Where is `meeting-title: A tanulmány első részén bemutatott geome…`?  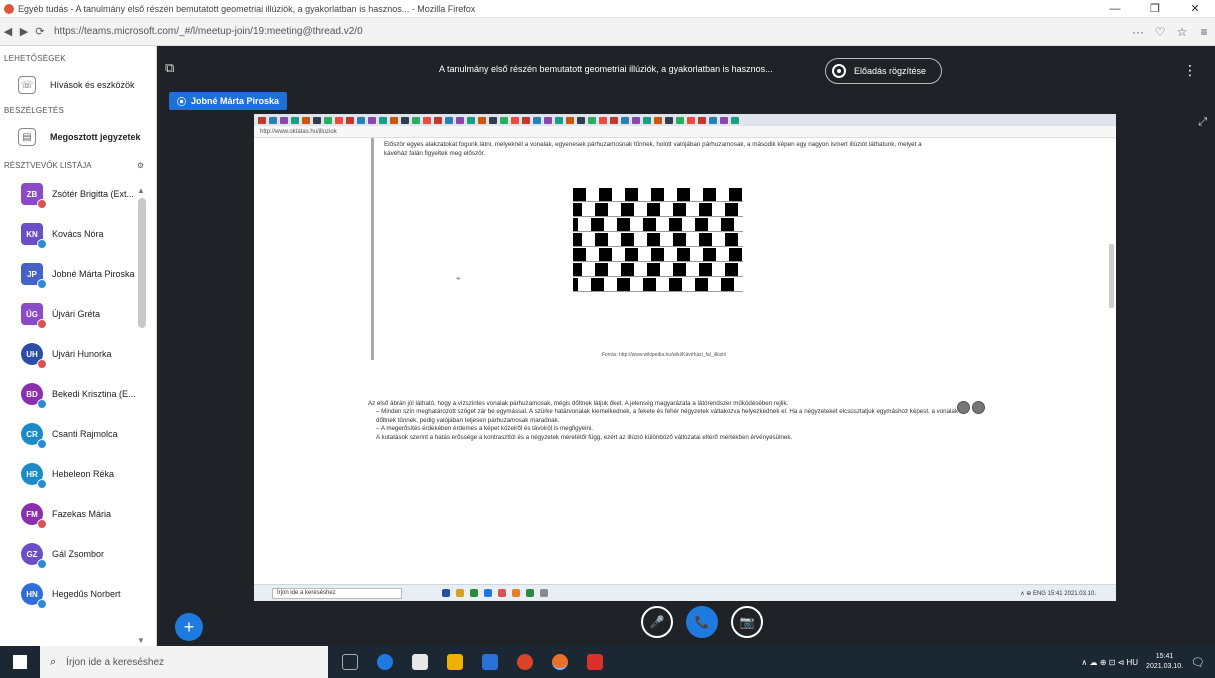 meeting-title: A tanulmány első részén bemutatott geome… is located at coordinates (606, 69).